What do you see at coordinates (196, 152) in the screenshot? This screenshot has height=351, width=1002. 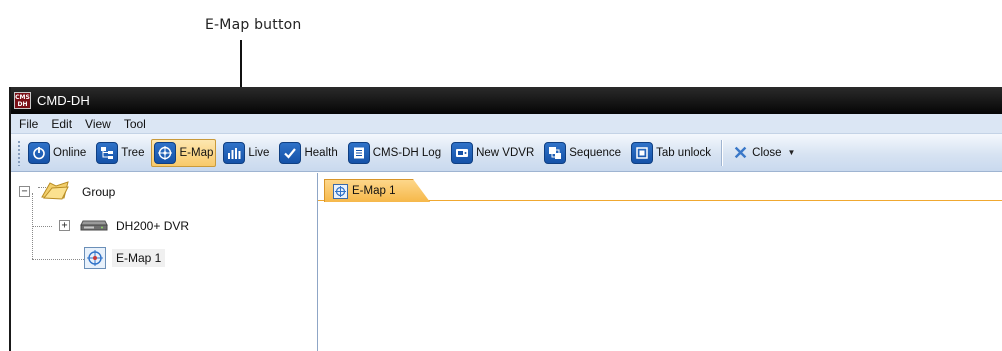 I see `emap-button-label: E-Map` at bounding box center [196, 152].